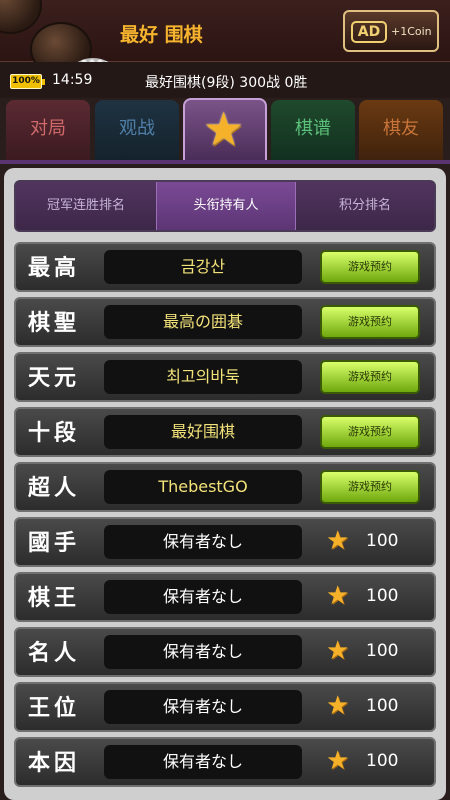 This screenshot has width=450, height=800. Describe the element at coordinates (203, 377) in the screenshot. I see `holder-name: 최고의바둑` at that location.